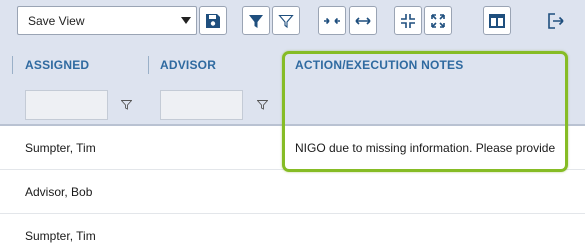 This screenshot has height=251, width=585. Describe the element at coordinates (56, 20) in the screenshot. I see `save-view-select-value: Save View` at that location.